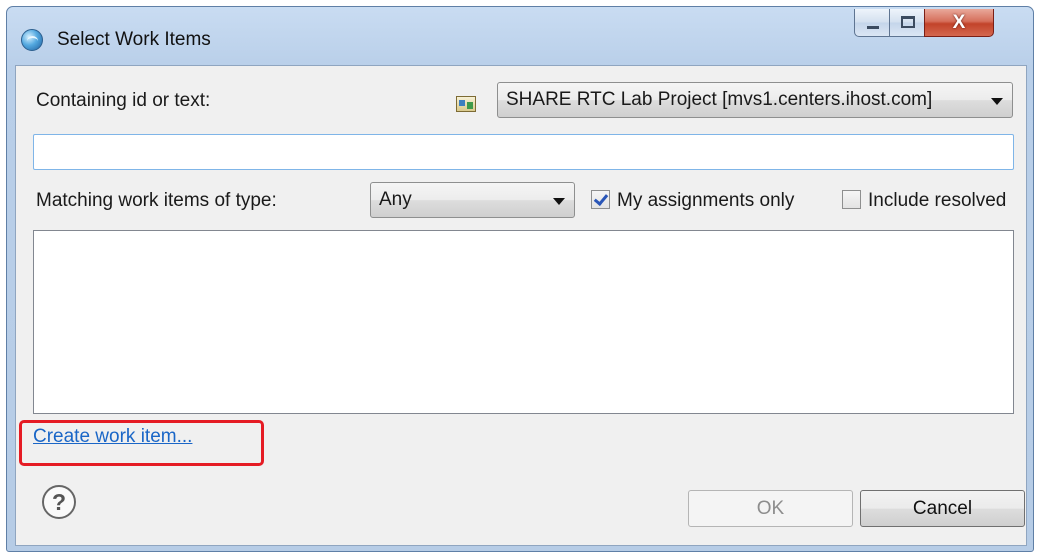 The image size is (1040, 555). I want to click on minimize-button, so click(872, 23).